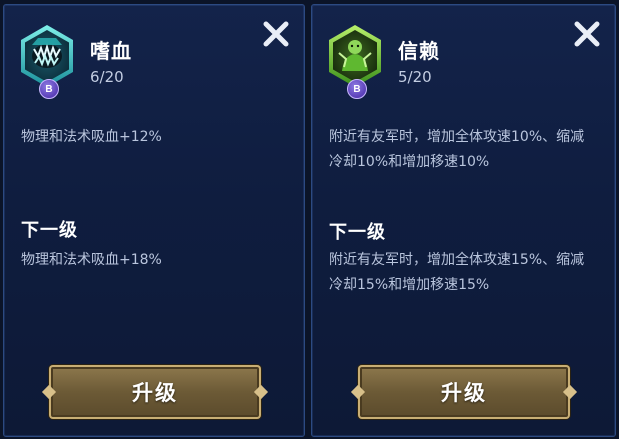 The image size is (619, 439). What do you see at coordinates (457, 149) in the screenshot?
I see `current-effect: 附近有友军时，增加全体攻速10%、缩减冷却10%和增加移速10%` at bounding box center [457, 149].